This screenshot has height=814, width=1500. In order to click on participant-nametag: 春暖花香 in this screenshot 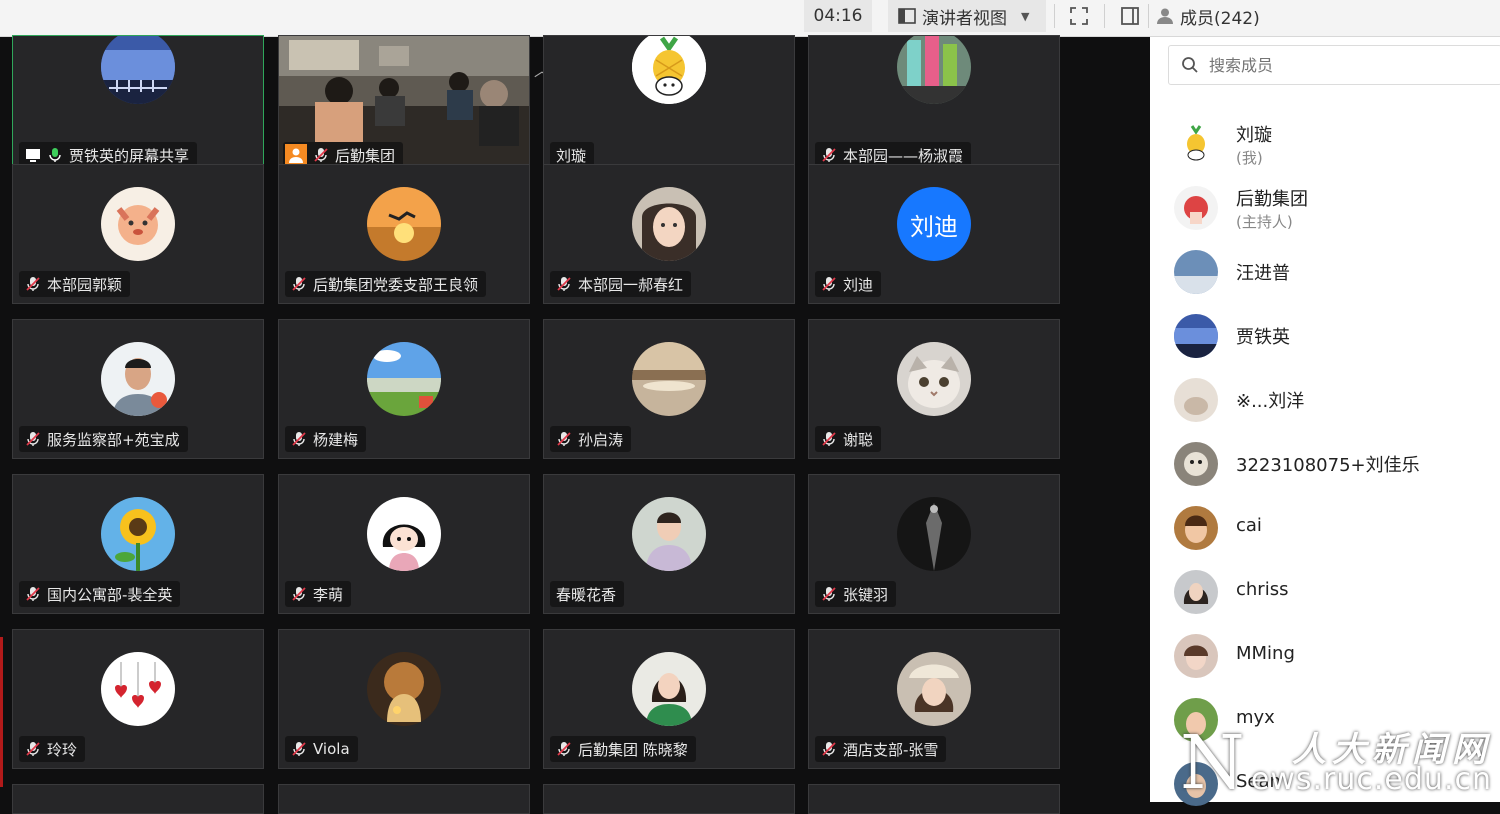, I will do `click(587, 594)`.